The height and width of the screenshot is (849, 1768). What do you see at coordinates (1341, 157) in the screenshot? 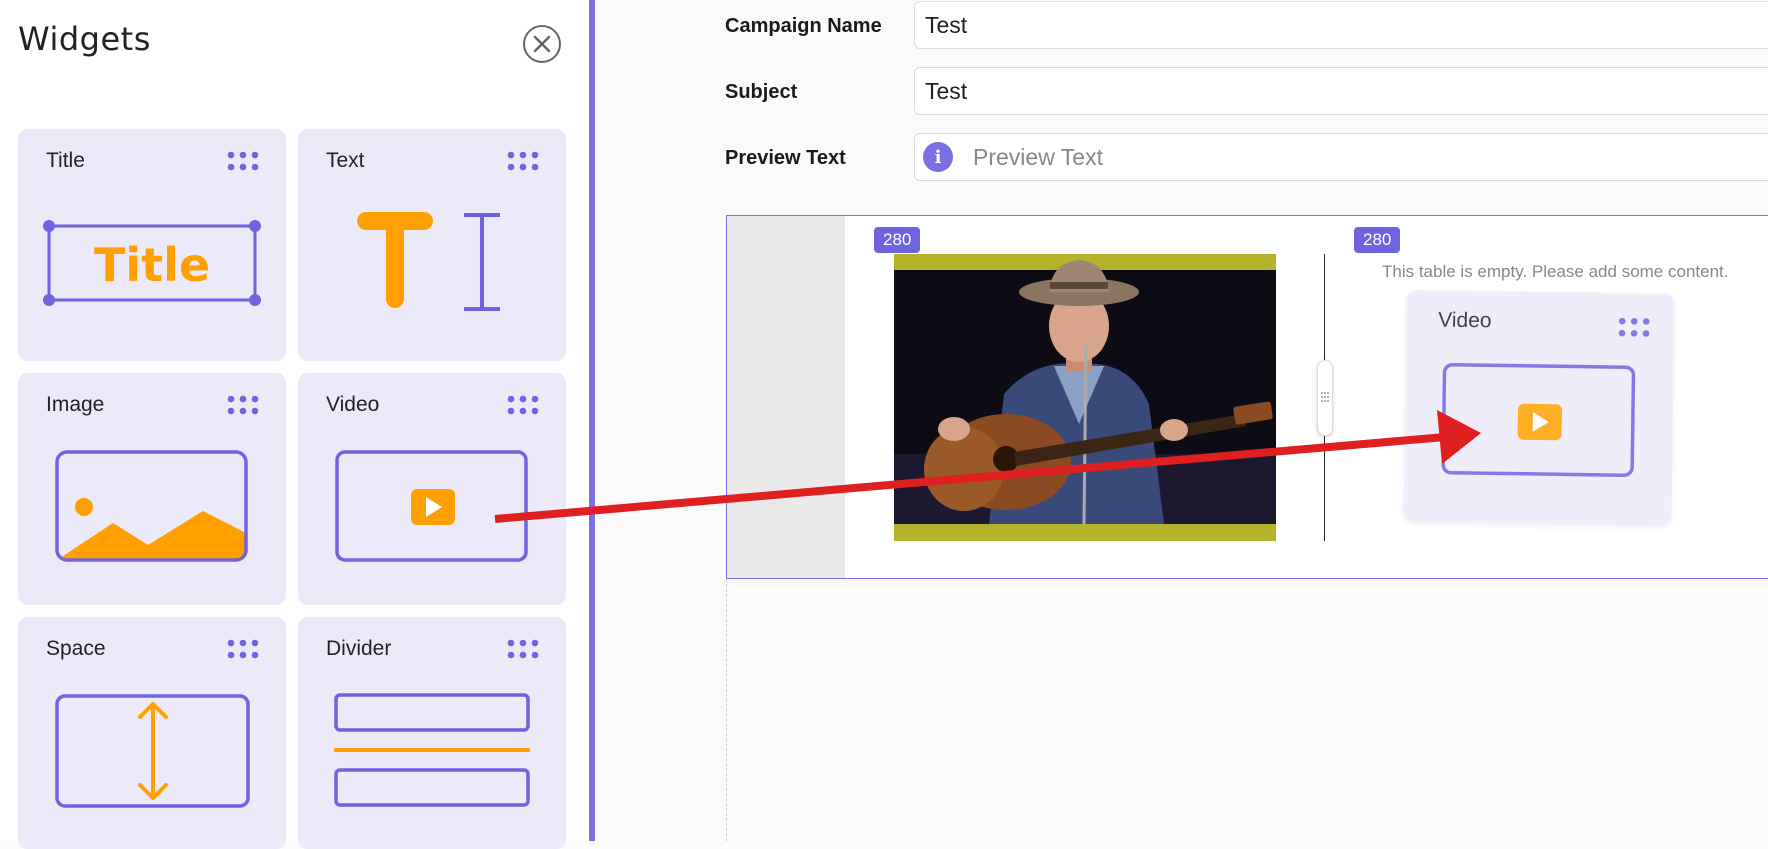
I see `preview-text-input: i Preview Text` at bounding box center [1341, 157].